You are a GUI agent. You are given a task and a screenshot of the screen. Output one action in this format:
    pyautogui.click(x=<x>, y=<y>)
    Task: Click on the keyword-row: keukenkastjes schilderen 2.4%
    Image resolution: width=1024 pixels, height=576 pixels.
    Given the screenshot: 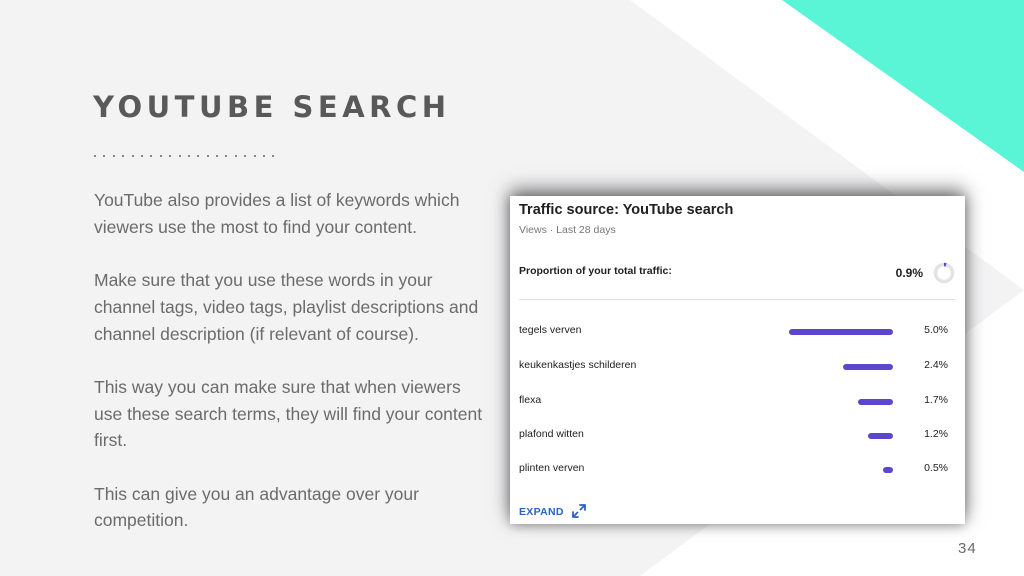 What is the action you would take?
    pyautogui.click(x=737, y=369)
    